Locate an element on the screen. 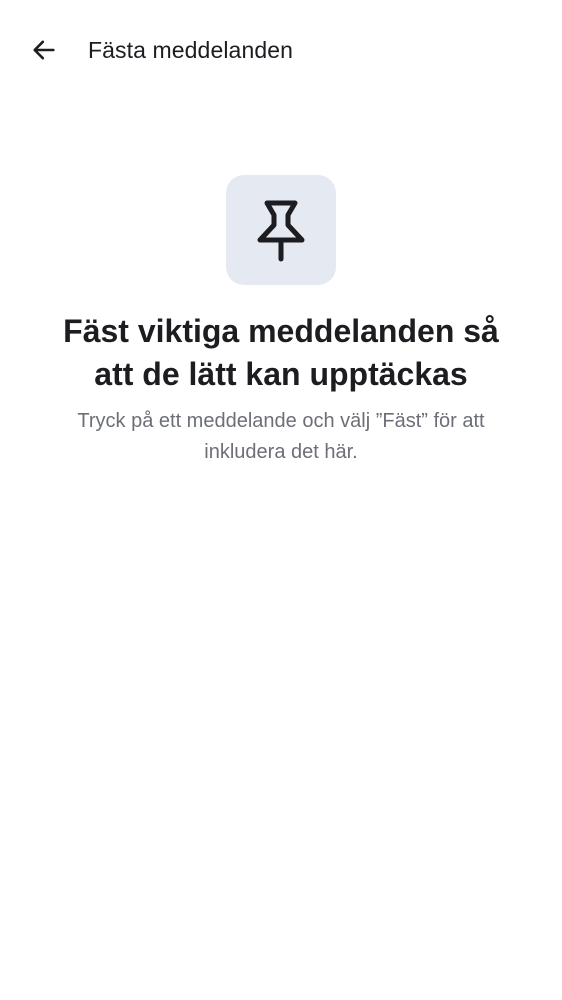 Image resolution: width=562 pixels, height=1000 pixels. top-app-bar: Fästa meddelanden is located at coordinates (281, 50).